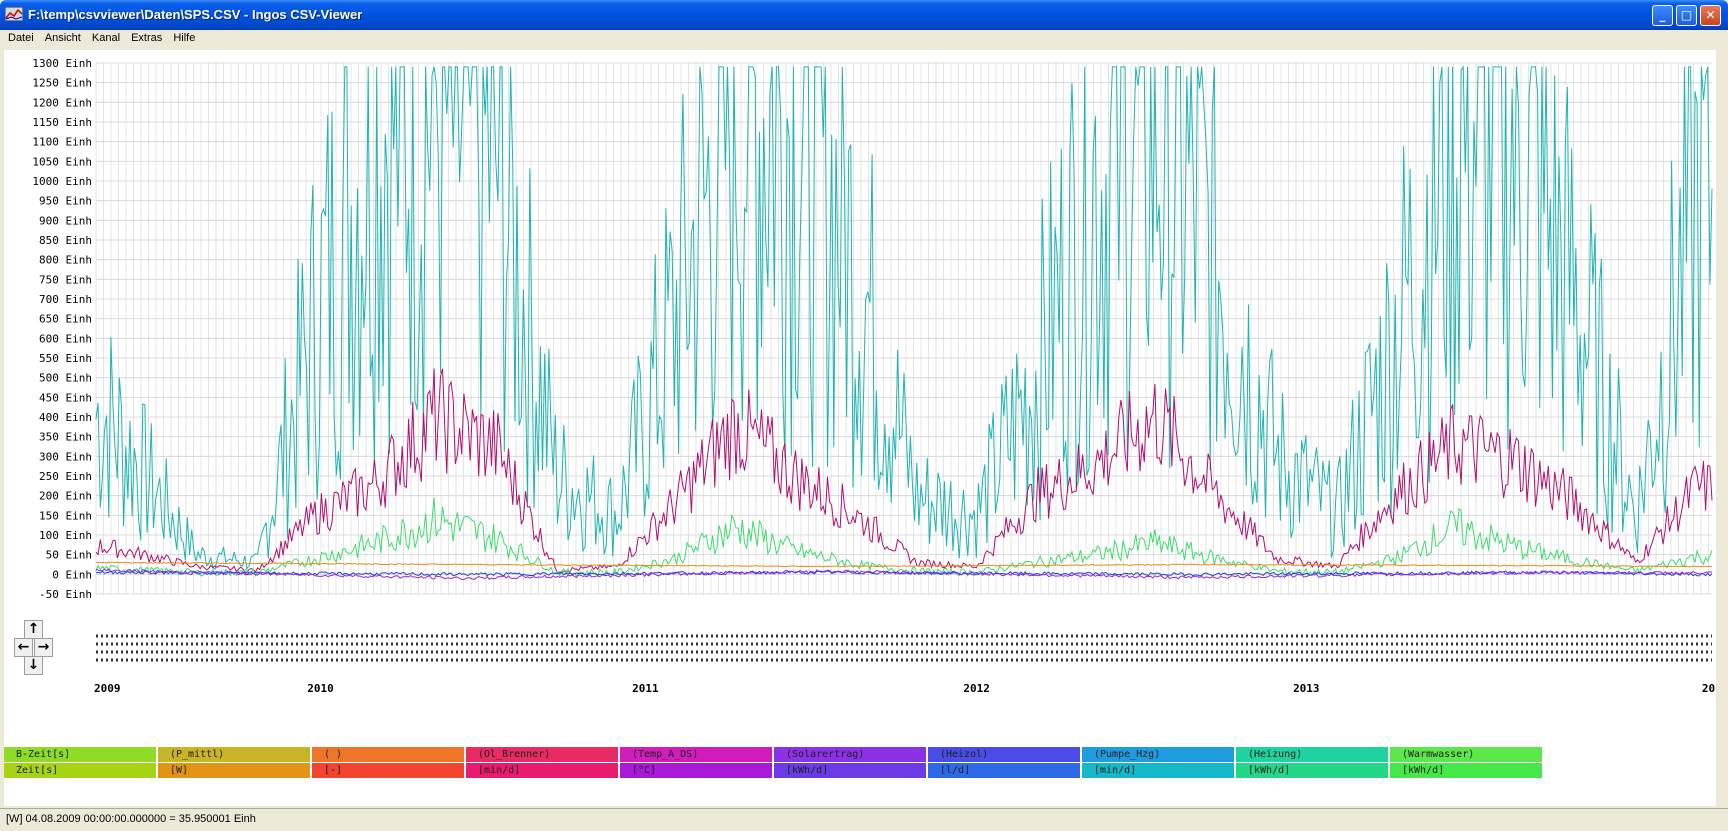 This screenshot has width=1728, height=831. Describe the element at coordinates (106, 37) in the screenshot. I see `menu-kanal: Kanal` at that location.